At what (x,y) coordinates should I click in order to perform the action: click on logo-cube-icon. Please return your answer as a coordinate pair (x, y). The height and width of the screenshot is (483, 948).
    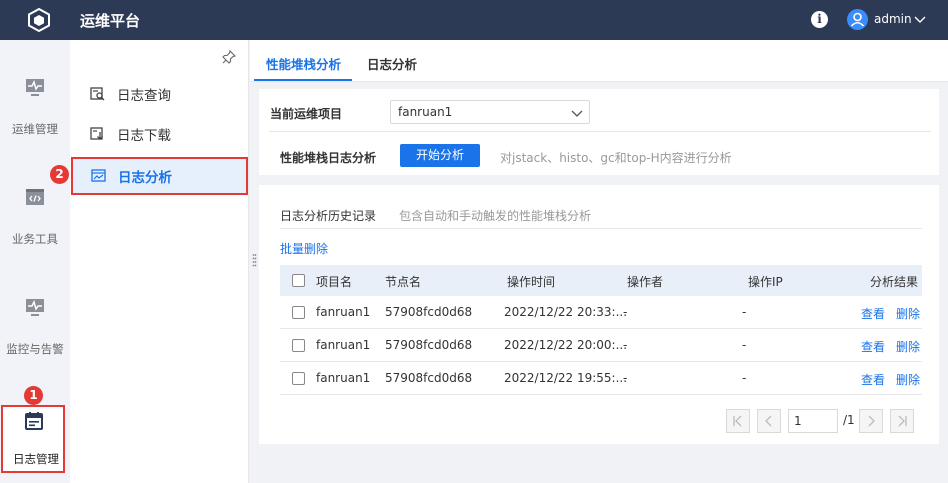
    Looking at the image, I should click on (39, 20).